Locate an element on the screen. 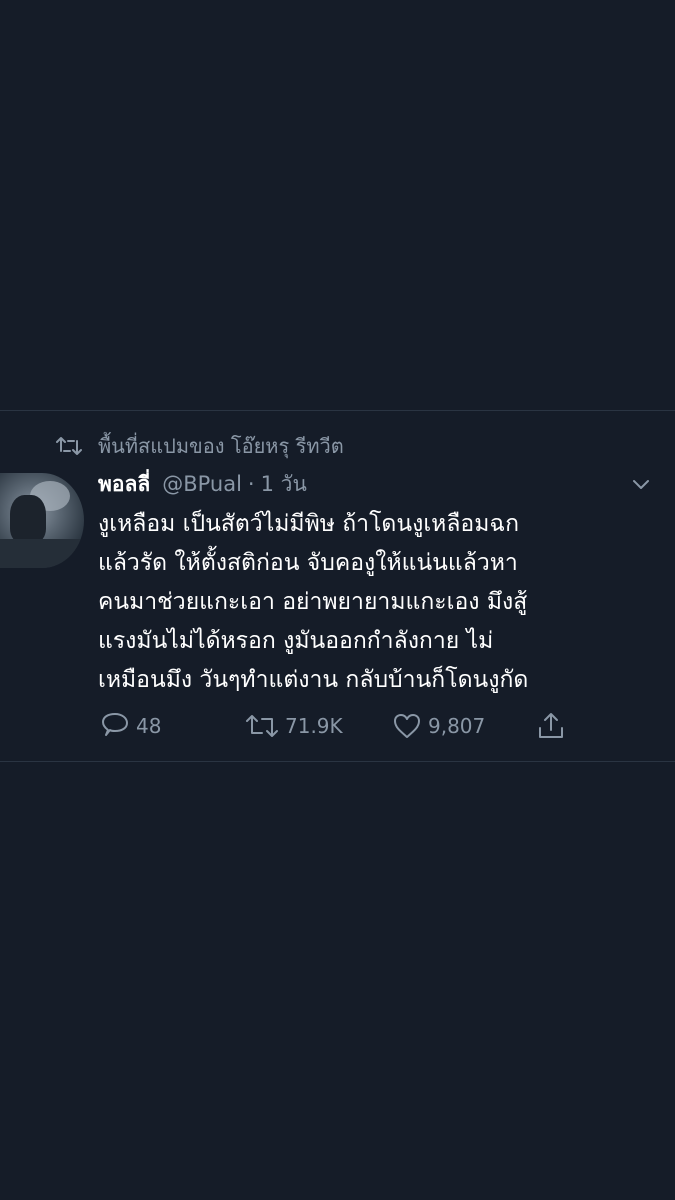 The image size is (675, 1200). tweet-line: คนมาช่วยแกะเอา อย่าพยายามแกะเอง มึงสู้ is located at coordinates (313, 602).